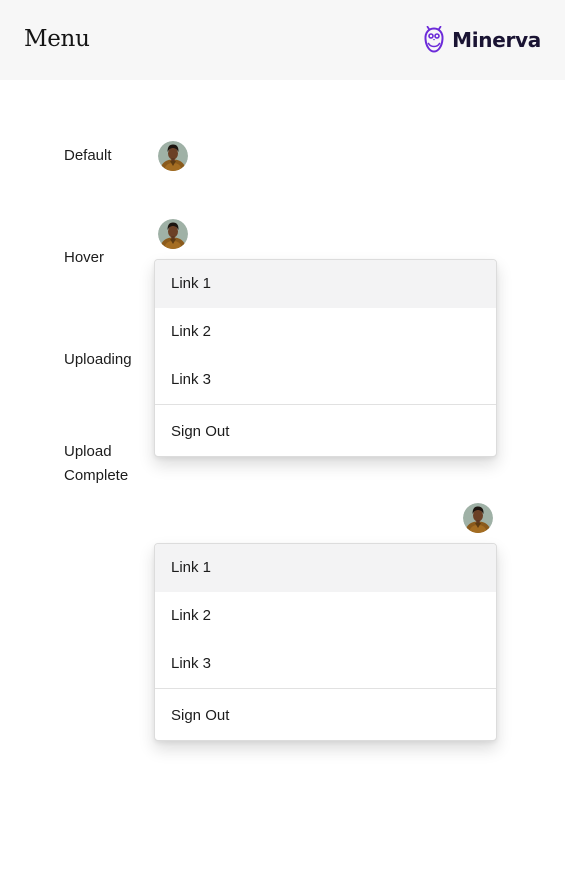 This screenshot has height=879, width=565. I want to click on brand-name: Minerva, so click(496, 40).